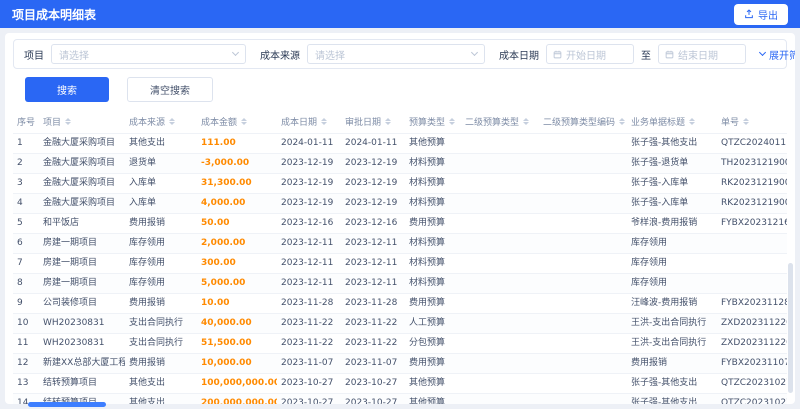 This screenshot has height=409, width=800. What do you see at coordinates (26, 303) in the screenshot?
I see `cell-no: 9` at bounding box center [26, 303].